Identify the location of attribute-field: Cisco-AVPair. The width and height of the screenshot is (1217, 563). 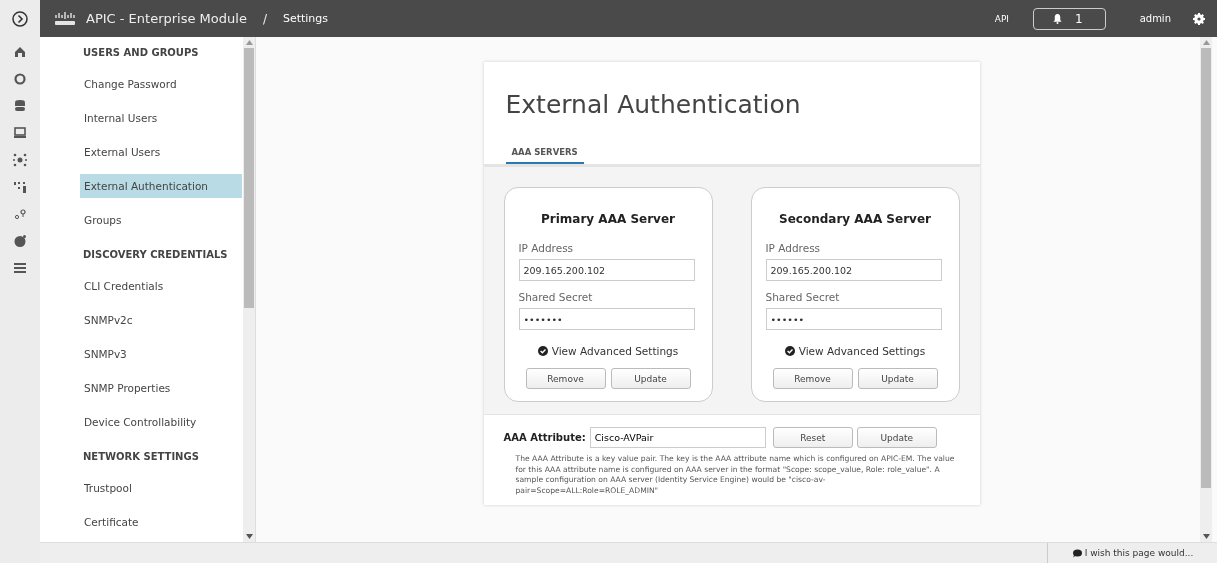
(677, 437).